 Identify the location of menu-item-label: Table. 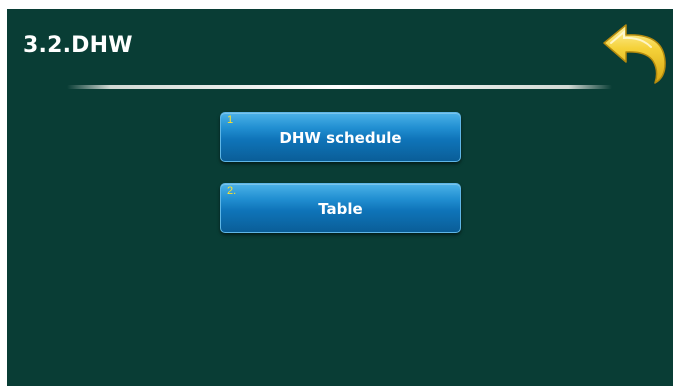
(340, 209).